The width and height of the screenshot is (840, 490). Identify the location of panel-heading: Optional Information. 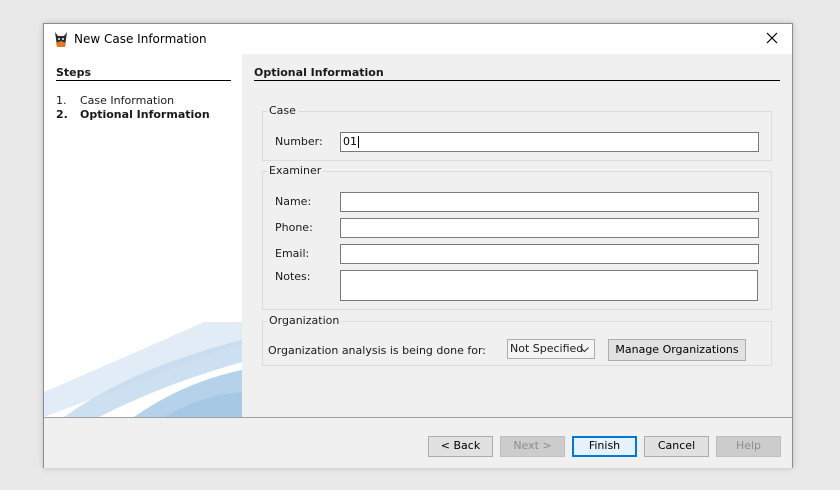
(517, 73).